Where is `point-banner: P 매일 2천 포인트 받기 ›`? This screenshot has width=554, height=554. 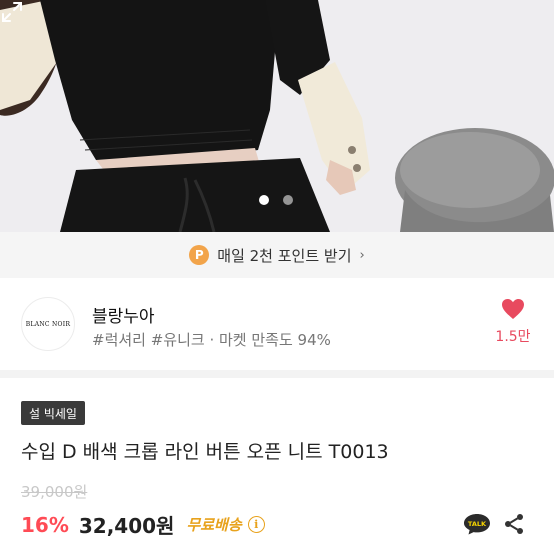
point-banner: P 매일 2천 포인트 받기 › is located at coordinates (277, 255).